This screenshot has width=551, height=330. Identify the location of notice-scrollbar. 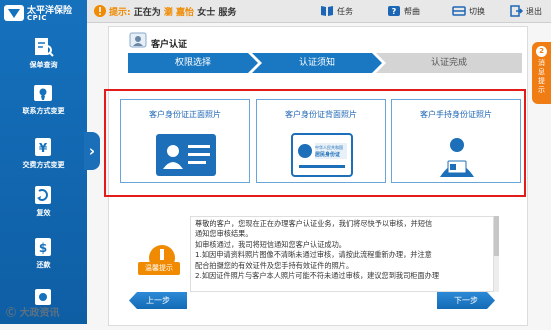
(496, 254).